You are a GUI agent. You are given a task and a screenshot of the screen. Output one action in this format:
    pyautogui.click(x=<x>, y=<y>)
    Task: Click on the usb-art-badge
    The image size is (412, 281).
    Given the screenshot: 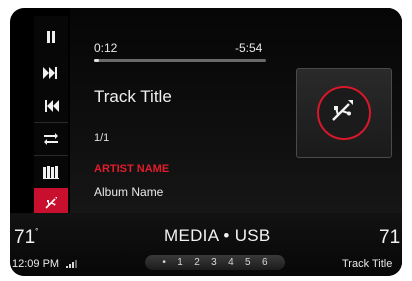 What is the action you would take?
    pyautogui.click(x=344, y=113)
    